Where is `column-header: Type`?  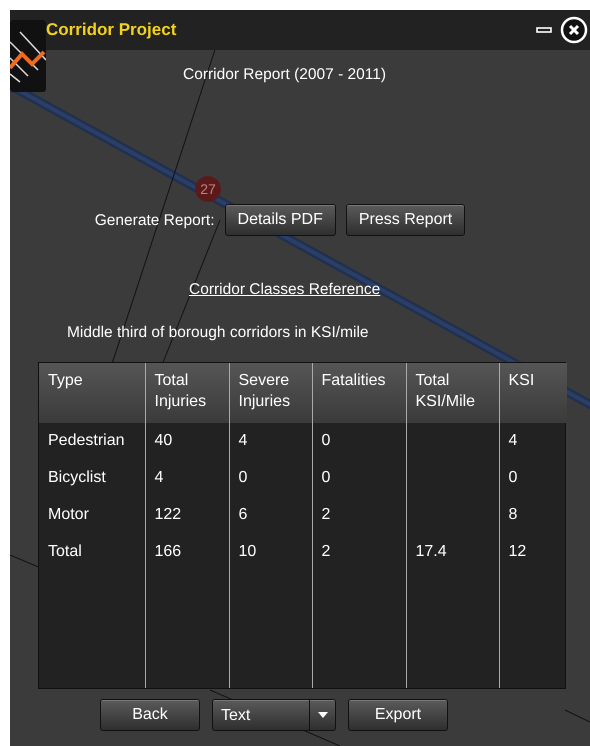
column-header: Type is located at coordinates (92, 392).